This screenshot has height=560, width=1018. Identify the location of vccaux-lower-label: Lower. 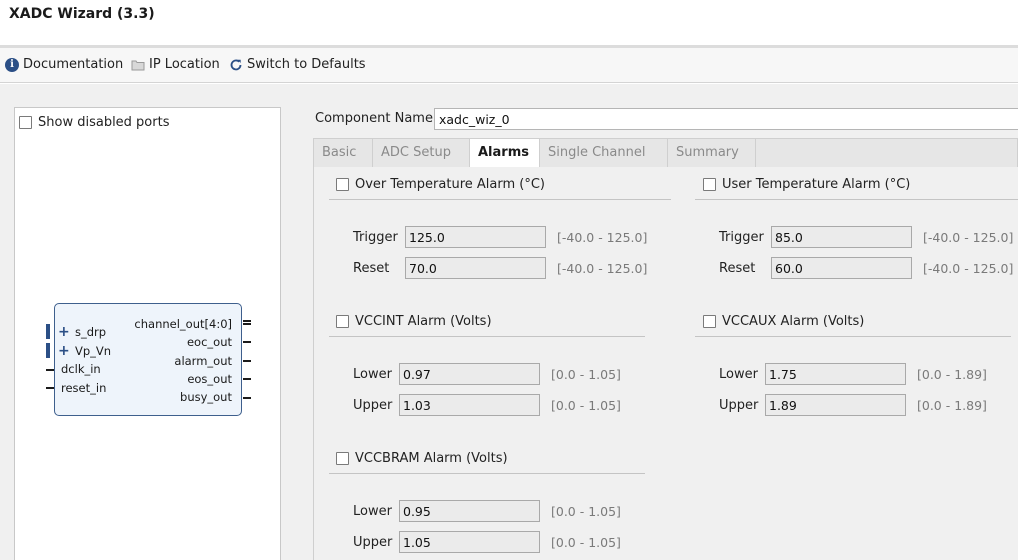
(738, 374).